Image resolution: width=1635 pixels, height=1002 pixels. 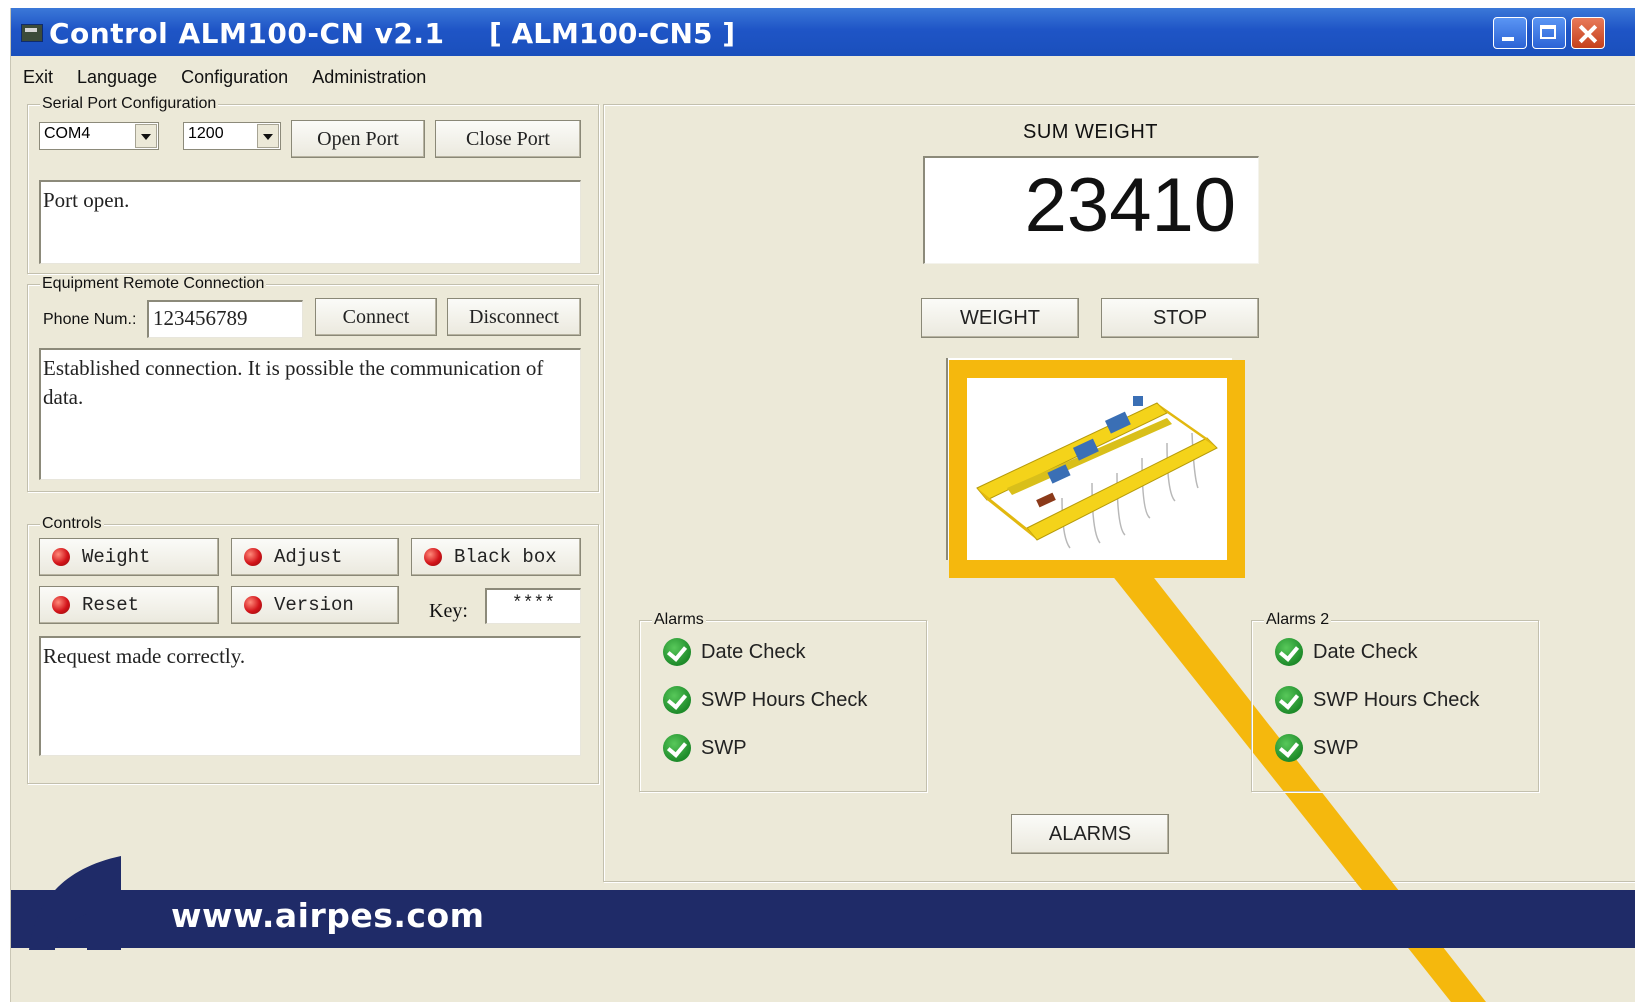 I want to click on weight-control-button: Weight, so click(x=129, y=557).